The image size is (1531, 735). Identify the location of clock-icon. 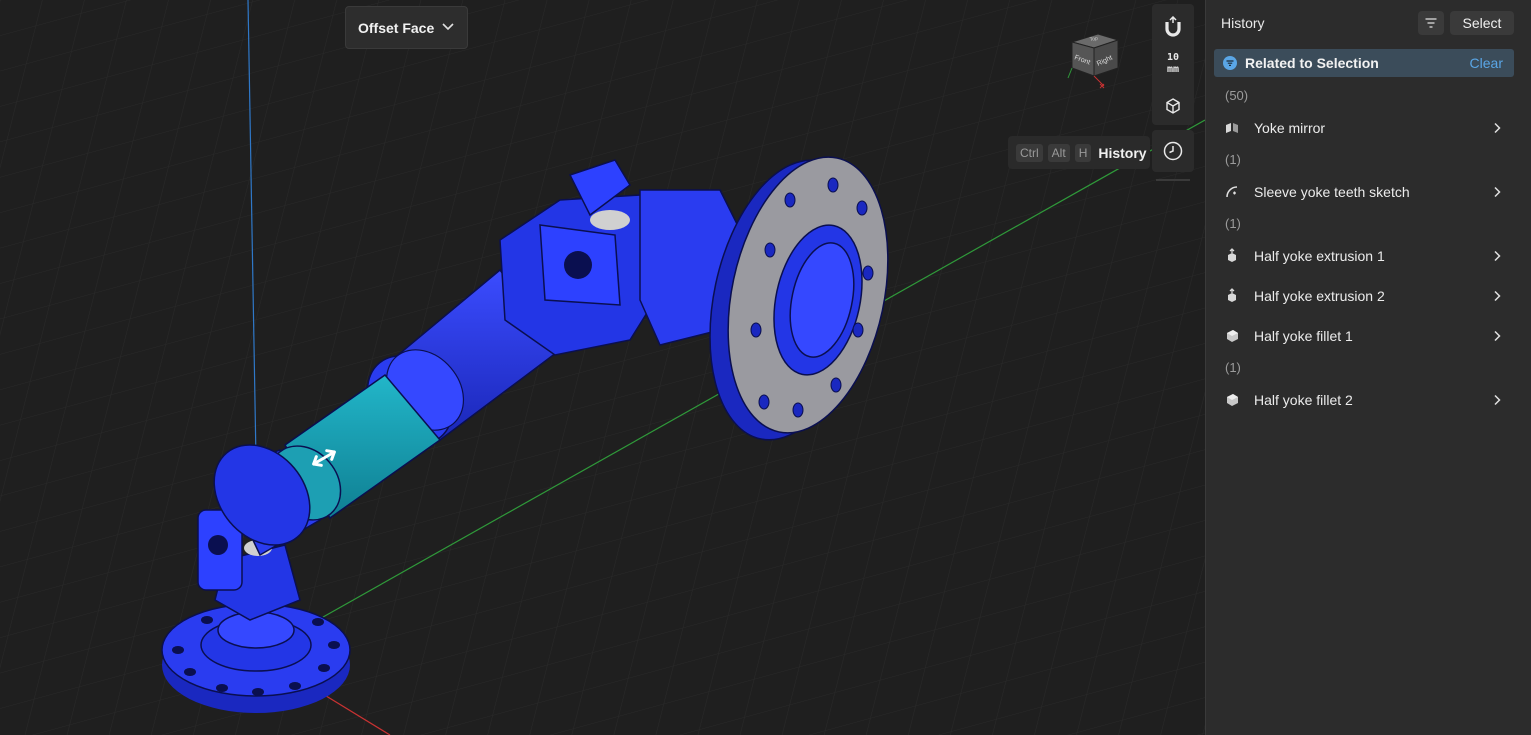
(1173, 151).